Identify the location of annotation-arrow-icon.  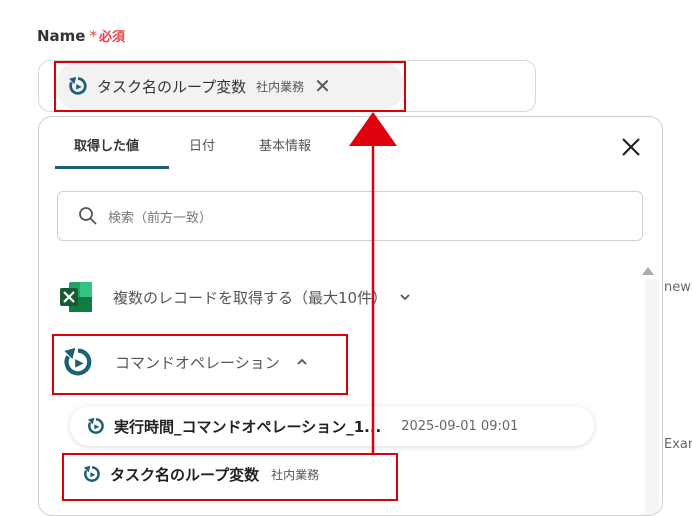
(373, 283).